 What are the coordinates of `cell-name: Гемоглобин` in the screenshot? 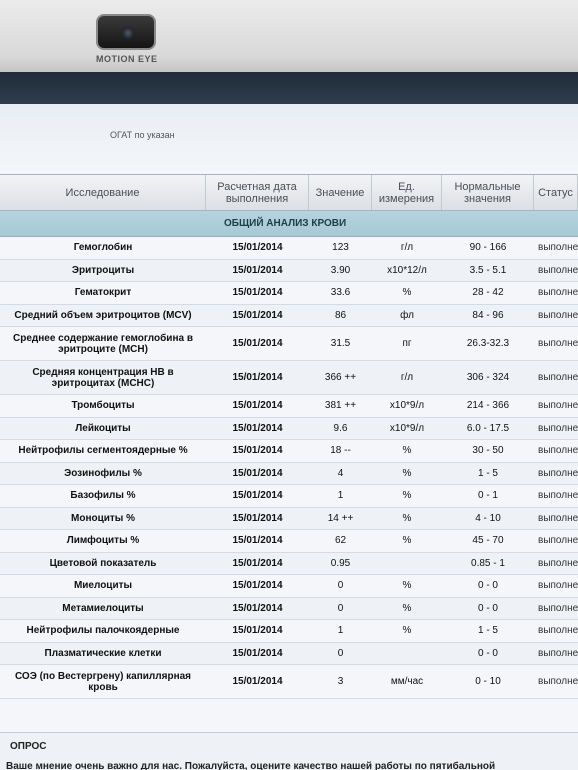 It's located at (103, 248).